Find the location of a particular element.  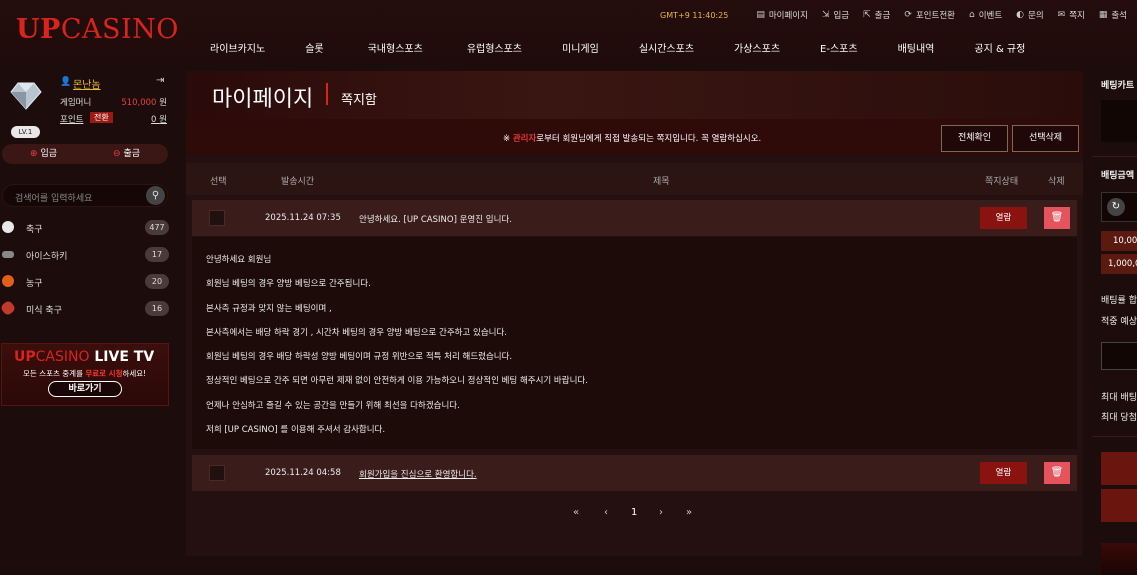

row-date: 2025.11.24 04:58 is located at coordinates (303, 473).